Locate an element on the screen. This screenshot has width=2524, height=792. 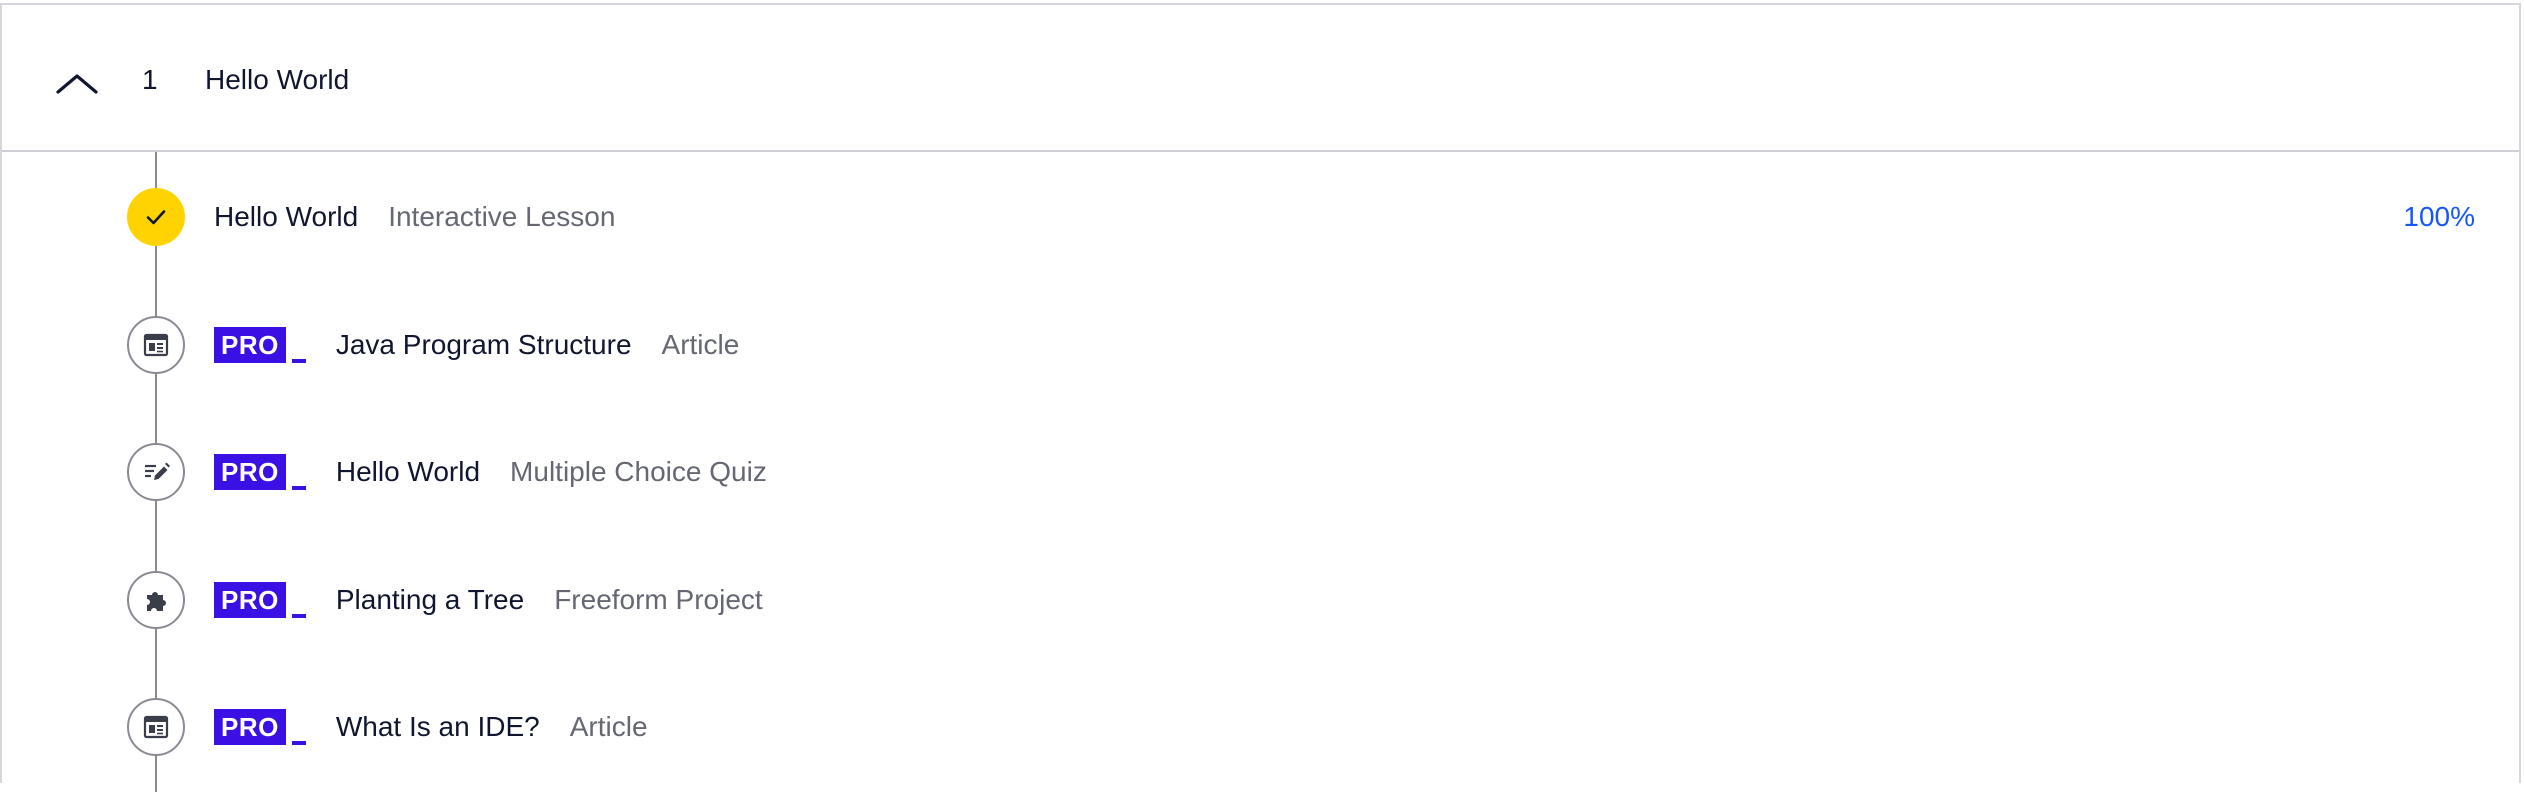
puzzle-icon is located at coordinates (156, 600).